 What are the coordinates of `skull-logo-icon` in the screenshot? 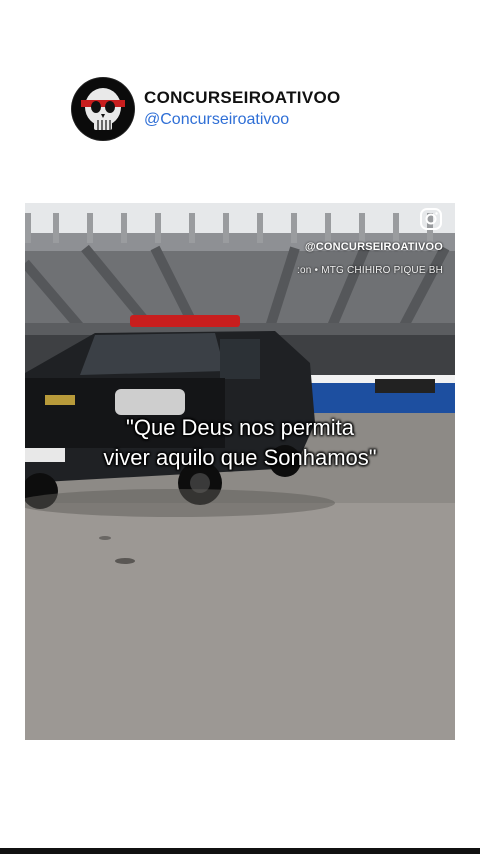 It's located at (103, 109).